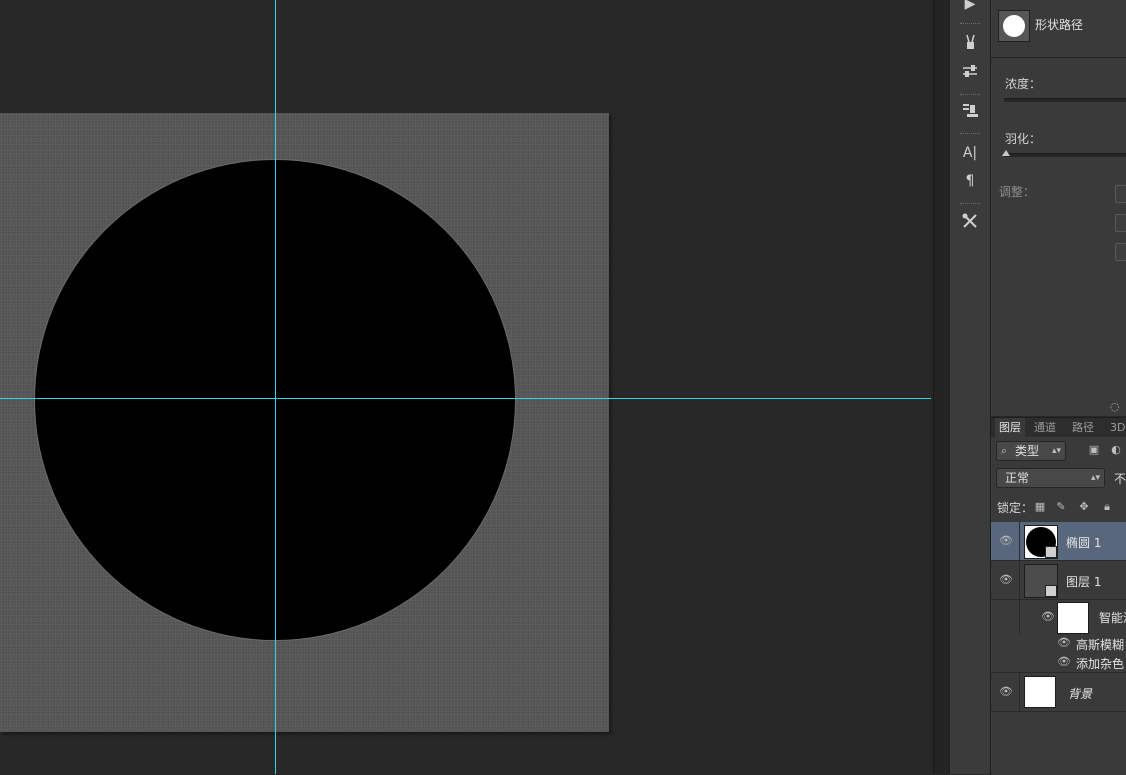 The height and width of the screenshot is (775, 1126). Describe the element at coordinates (1112, 617) in the screenshot. I see `layer-name: 智能滤` at that location.